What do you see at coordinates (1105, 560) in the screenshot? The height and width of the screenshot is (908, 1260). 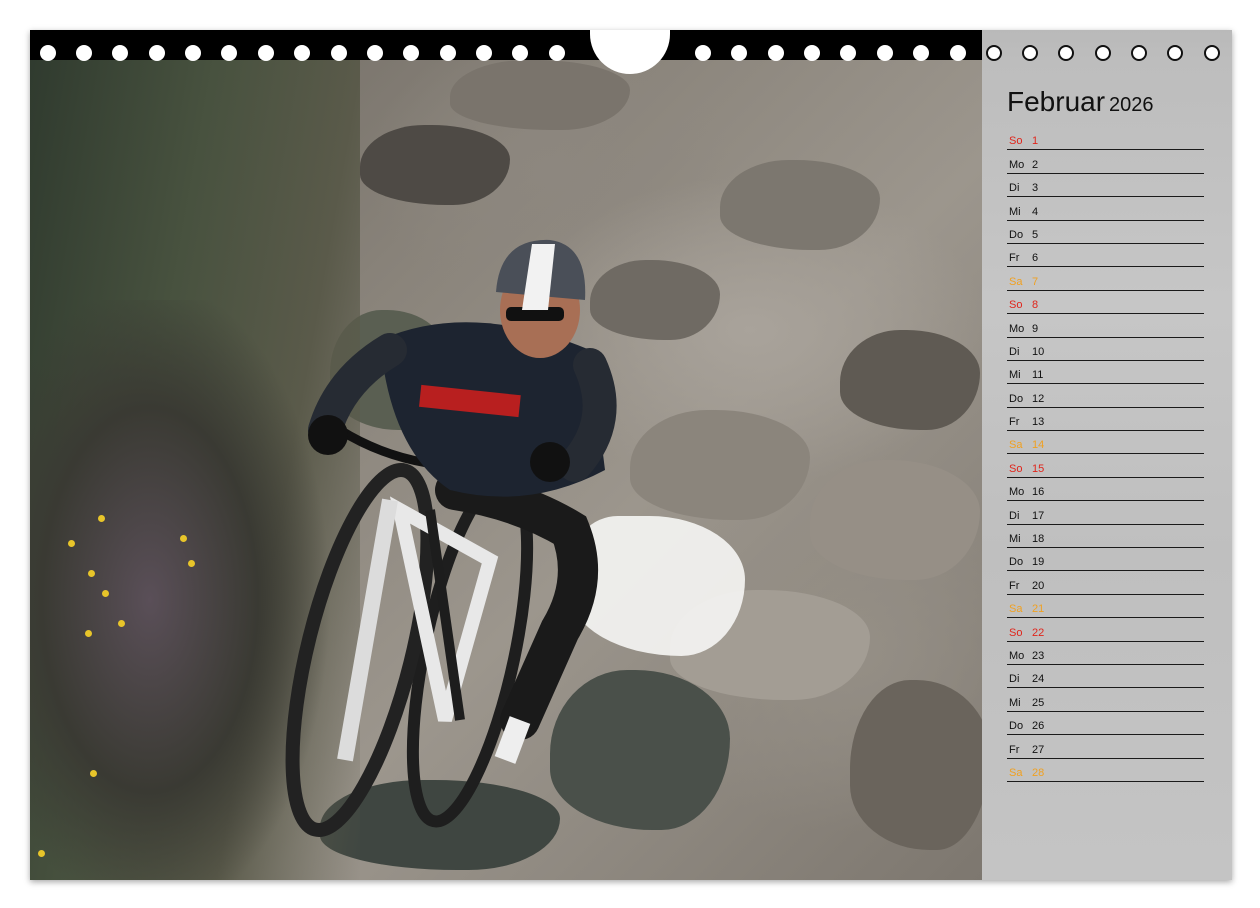 I see `day-row: Do 19` at bounding box center [1105, 560].